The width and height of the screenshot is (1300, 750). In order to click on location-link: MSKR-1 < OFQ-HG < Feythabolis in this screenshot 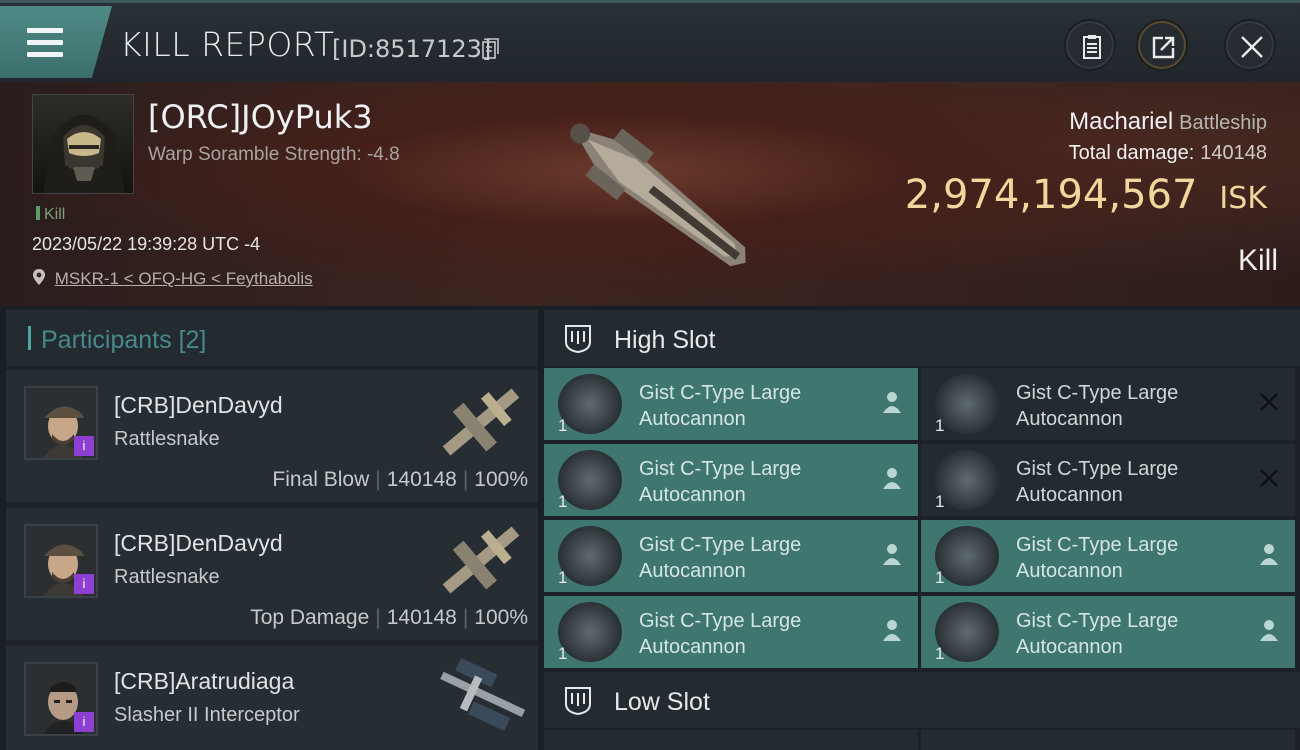, I will do `click(172, 278)`.